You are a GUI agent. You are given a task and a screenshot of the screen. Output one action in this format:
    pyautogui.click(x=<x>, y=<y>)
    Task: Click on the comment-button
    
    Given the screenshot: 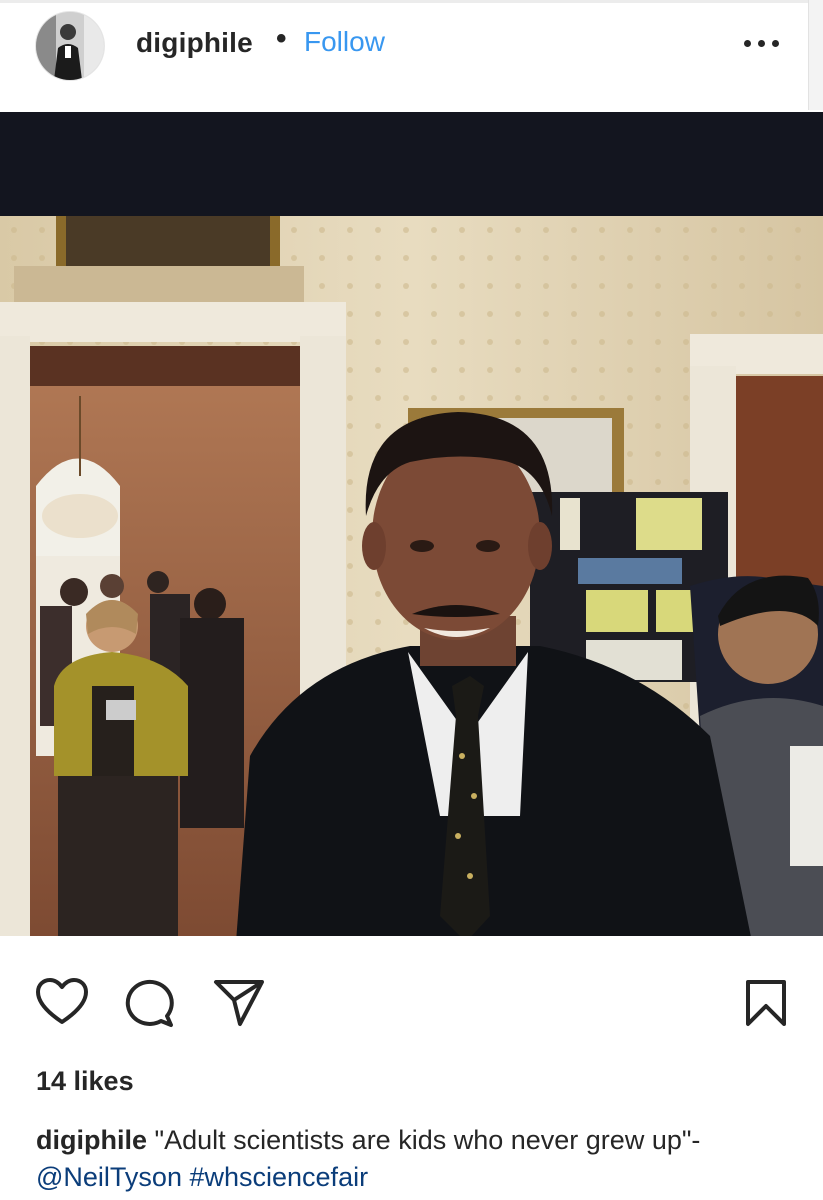 What is the action you would take?
    pyautogui.click(x=150, y=1003)
    